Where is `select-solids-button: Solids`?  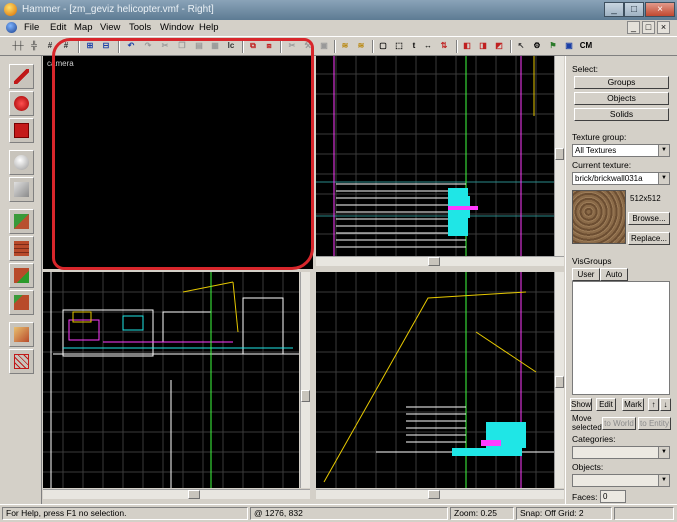 select-solids-button: Solids is located at coordinates (621, 114).